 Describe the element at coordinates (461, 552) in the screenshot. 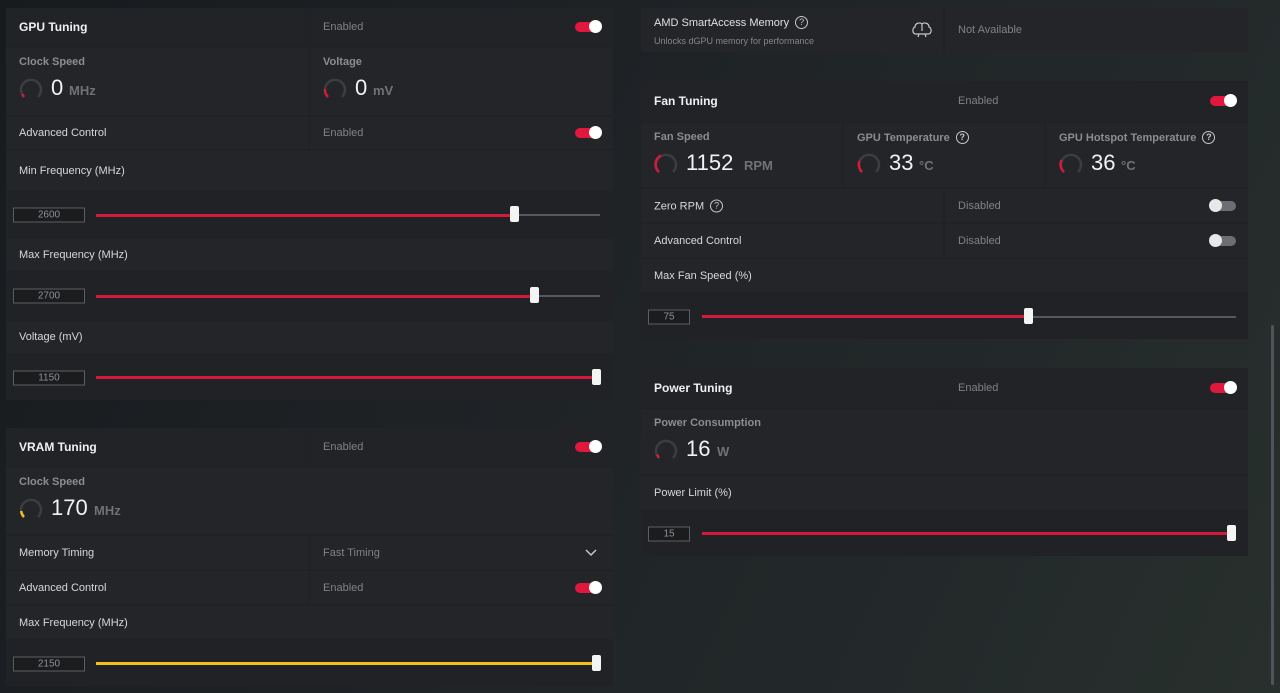

I see `memory-timing-dropdown: Fast Timing` at that location.